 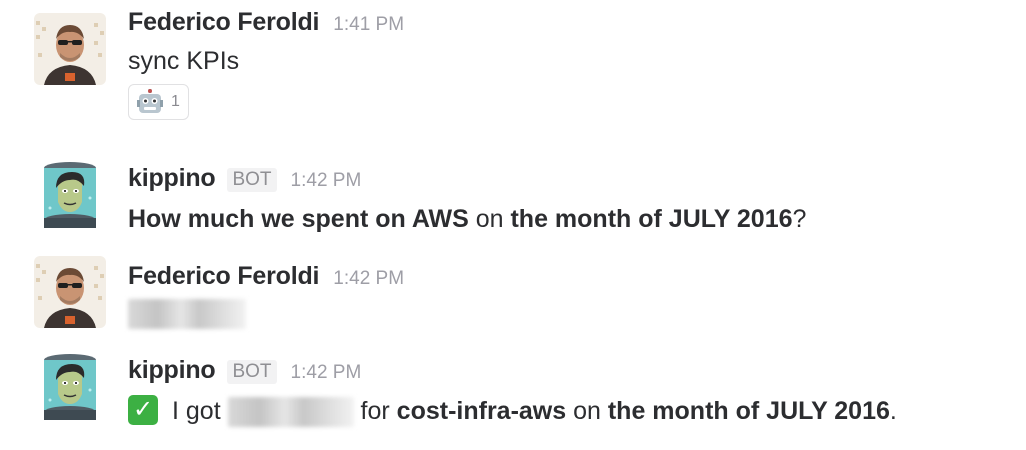 What do you see at coordinates (368, 25) in the screenshot?
I see `timestamp: 1:41 PM` at bounding box center [368, 25].